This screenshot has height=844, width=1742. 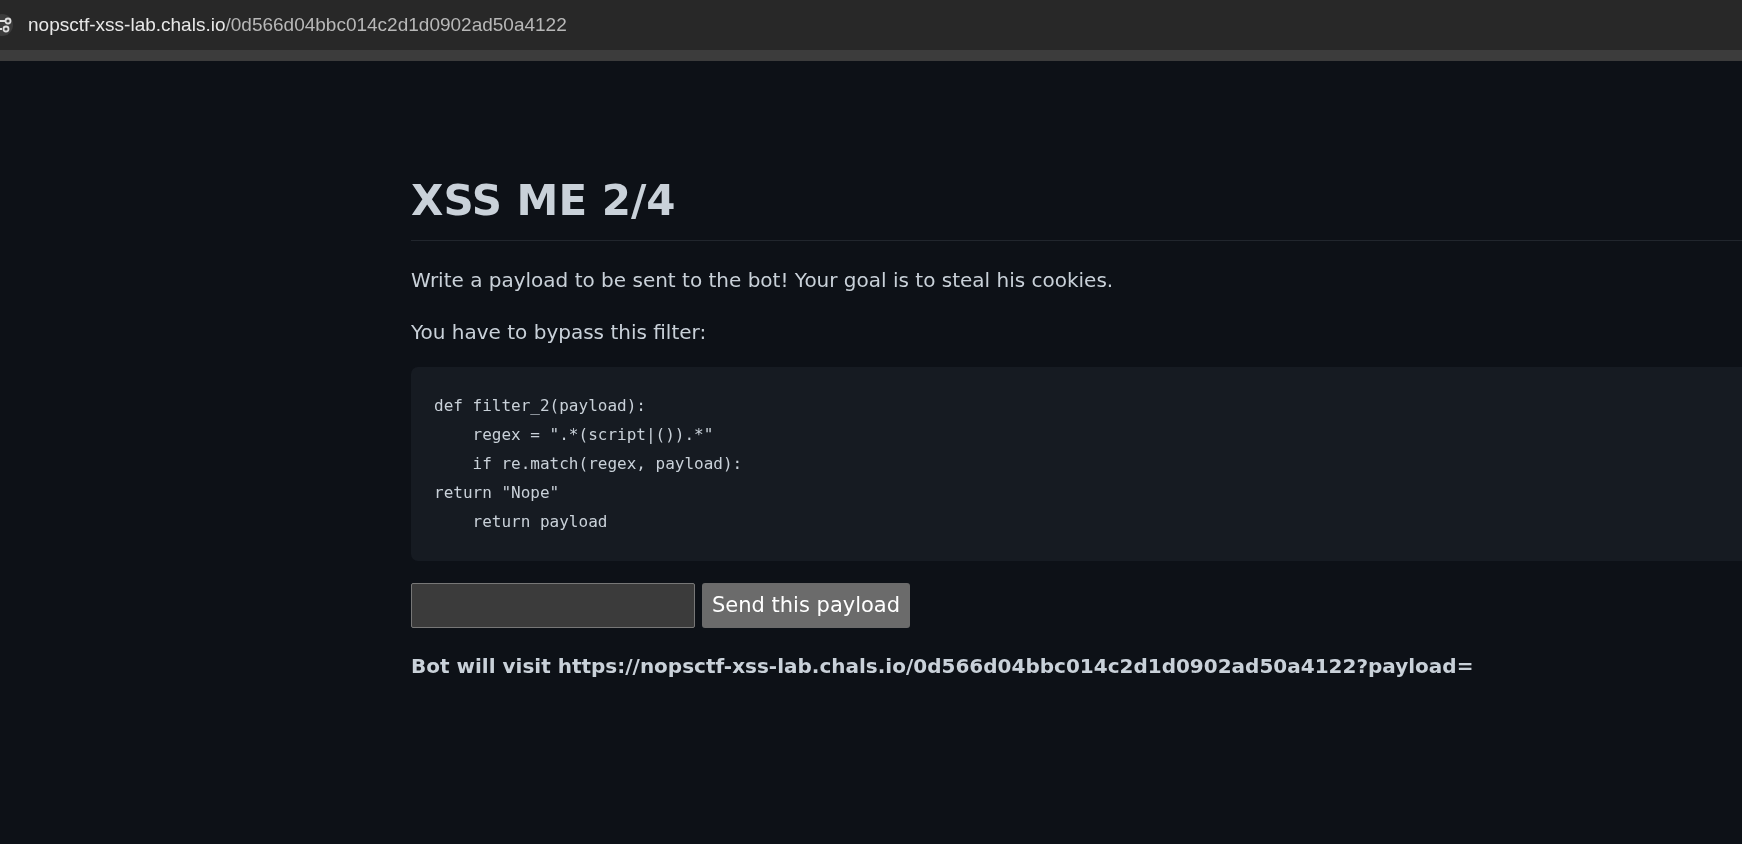 What do you see at coordinates (943, 665) in the screenshot?
I see `bot-visit-text: Bot will visit https://nopsctf-xss-lab.chals.io/0d566d04bbc014c2d1d0902ad50a4122?payload=` at bounding box center [943, 665].